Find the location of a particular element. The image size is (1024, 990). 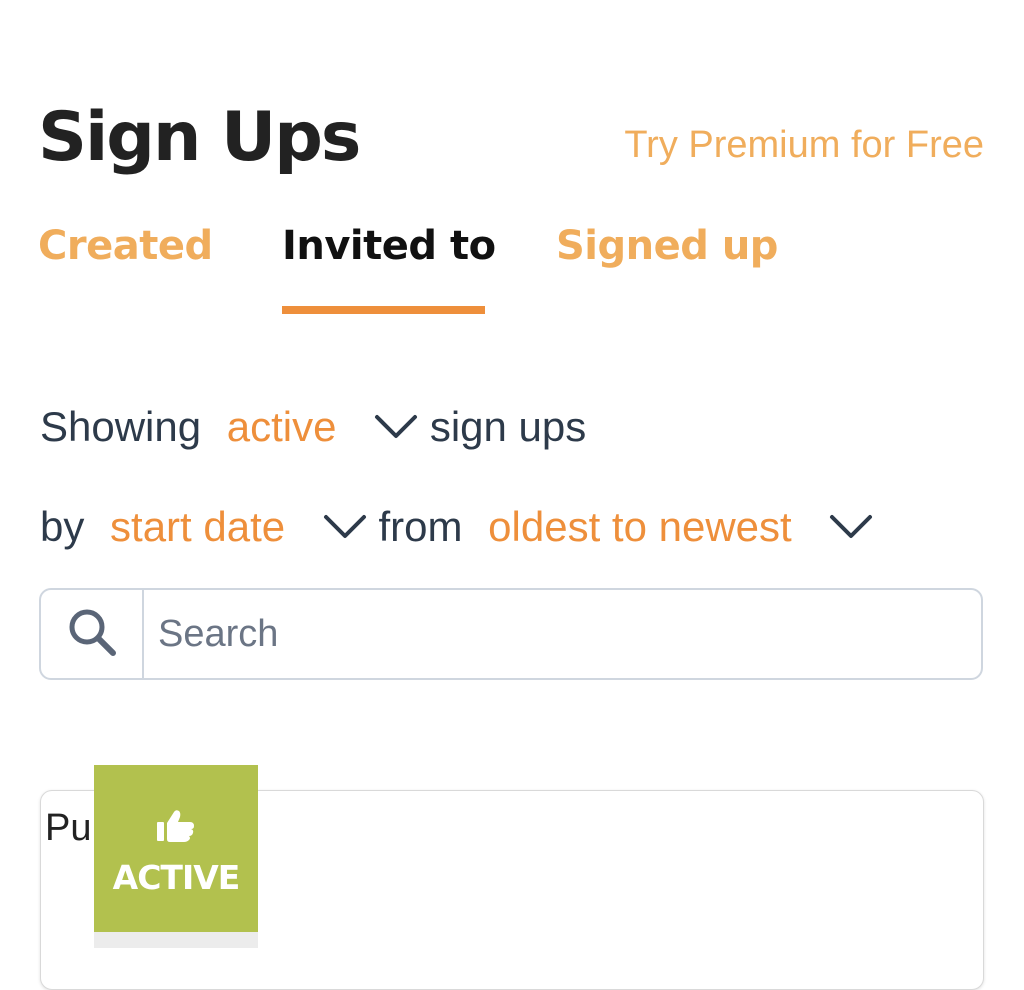

search-box is located at coordinates (511, 634).